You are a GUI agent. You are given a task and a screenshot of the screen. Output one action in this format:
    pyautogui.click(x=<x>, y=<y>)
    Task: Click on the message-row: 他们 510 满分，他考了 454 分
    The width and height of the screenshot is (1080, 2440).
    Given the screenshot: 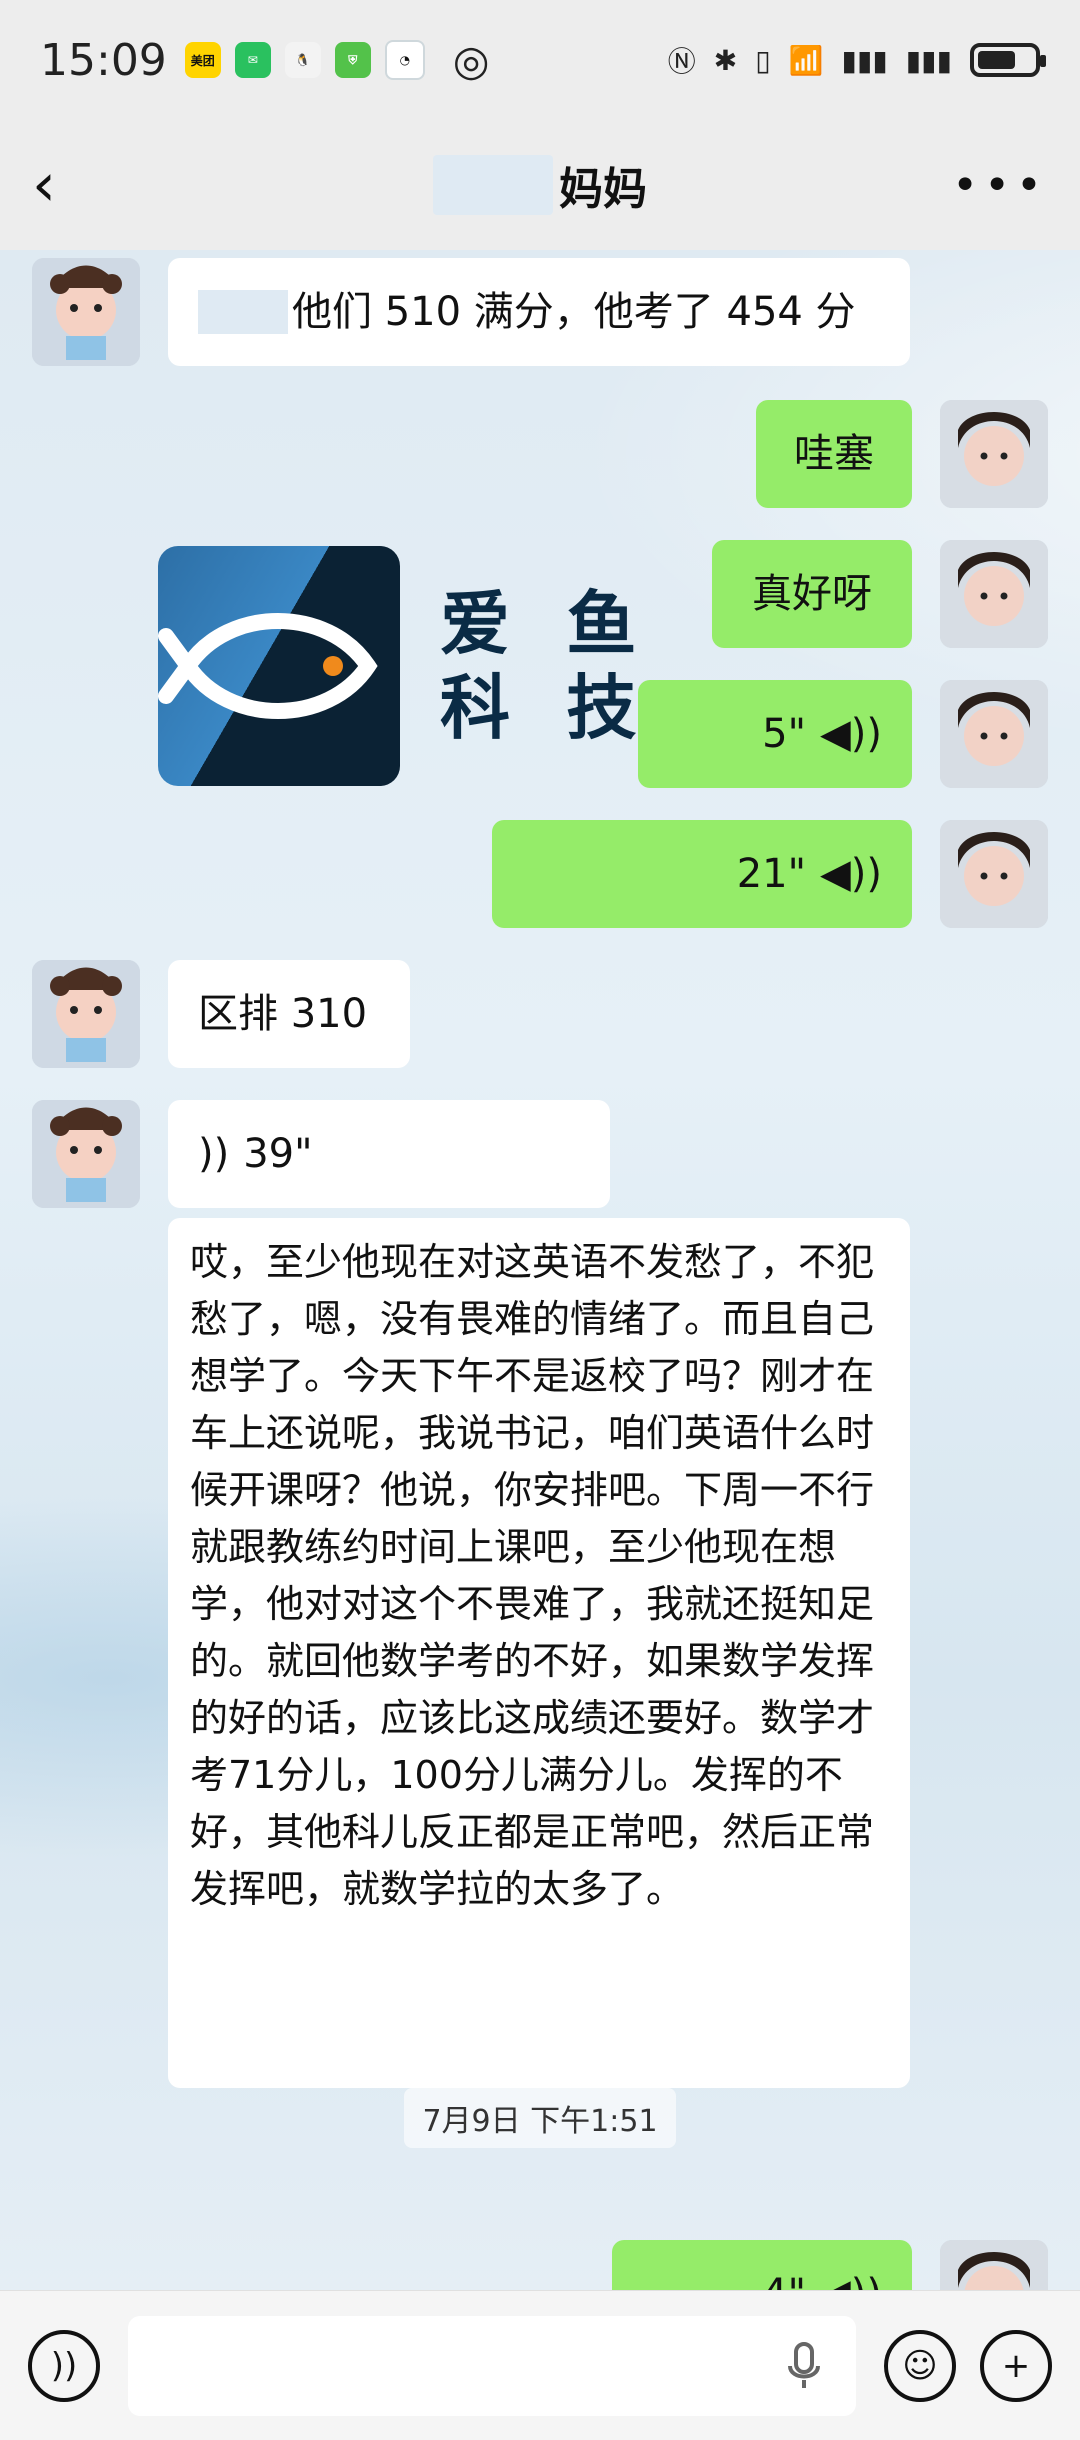 What is the action you would take?
    pyautogui.click(x=471, y=312)
    